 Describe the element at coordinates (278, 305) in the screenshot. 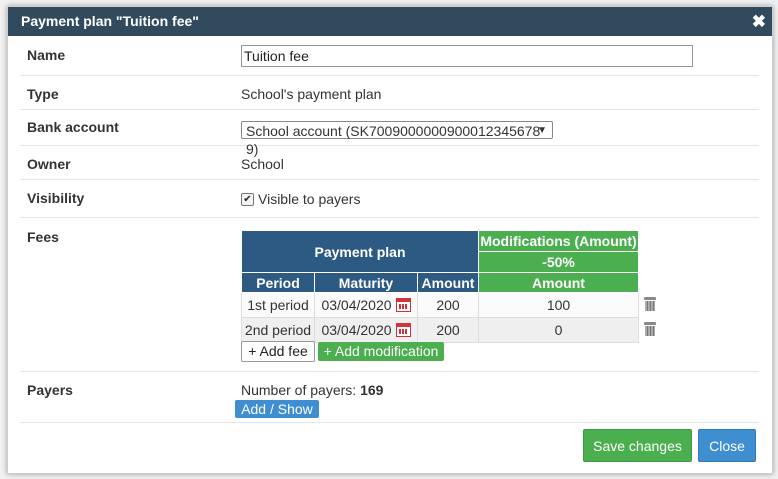

I see `period-cell: 1st period` at that location.